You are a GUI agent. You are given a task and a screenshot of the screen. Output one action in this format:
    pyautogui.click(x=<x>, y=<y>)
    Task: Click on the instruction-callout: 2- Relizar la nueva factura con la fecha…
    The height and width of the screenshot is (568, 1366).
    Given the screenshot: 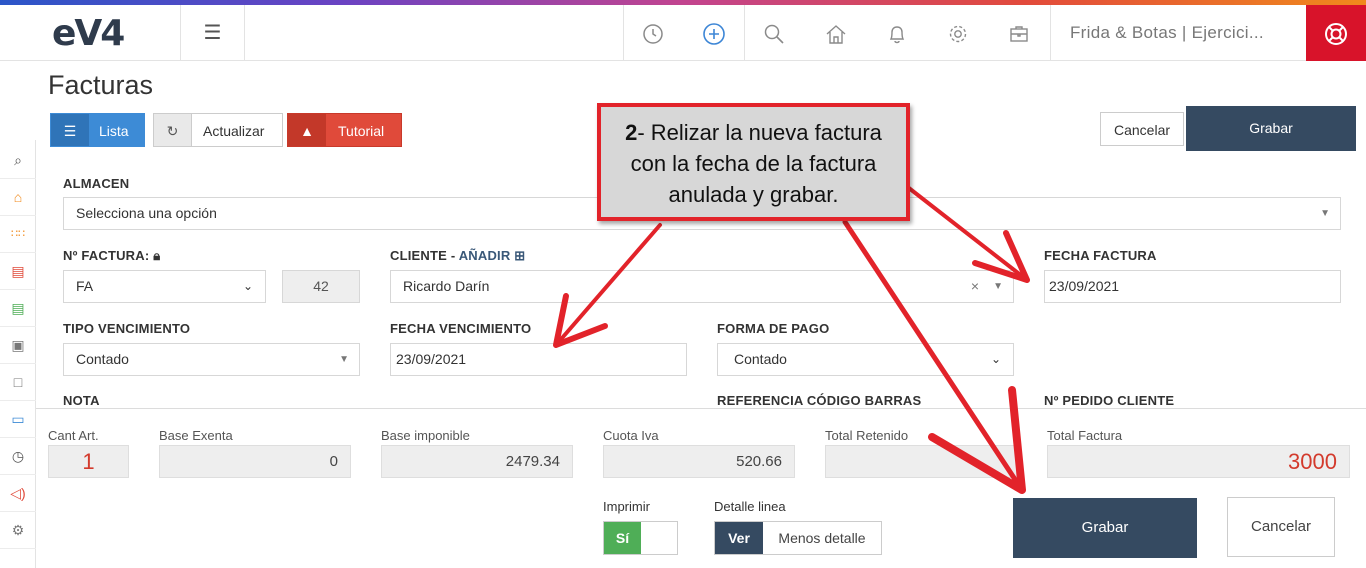 What is the action you would take?
    pyautogui.click(x=753, y=162)
    